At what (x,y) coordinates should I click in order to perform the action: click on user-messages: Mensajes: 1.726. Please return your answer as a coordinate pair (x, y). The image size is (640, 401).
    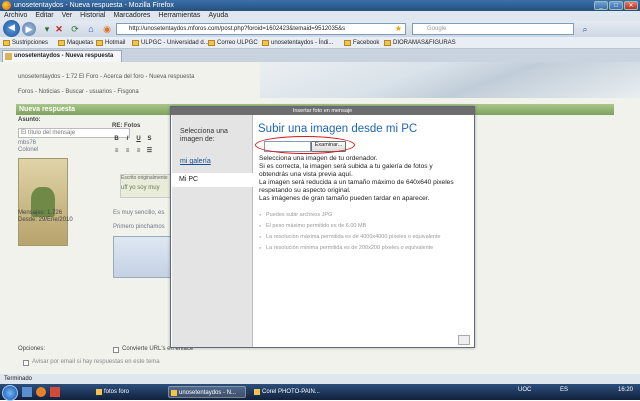
    Looking at the image, I should click on (40, 213).